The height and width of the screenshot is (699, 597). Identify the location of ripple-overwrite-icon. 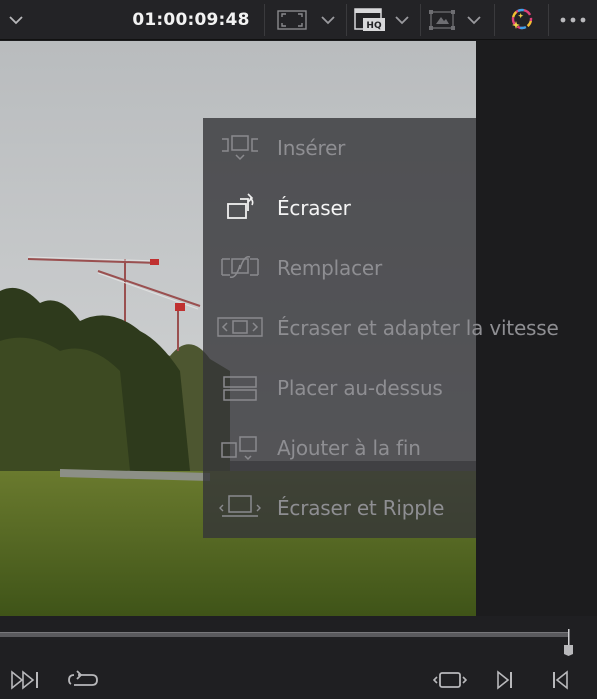
(240, 508).